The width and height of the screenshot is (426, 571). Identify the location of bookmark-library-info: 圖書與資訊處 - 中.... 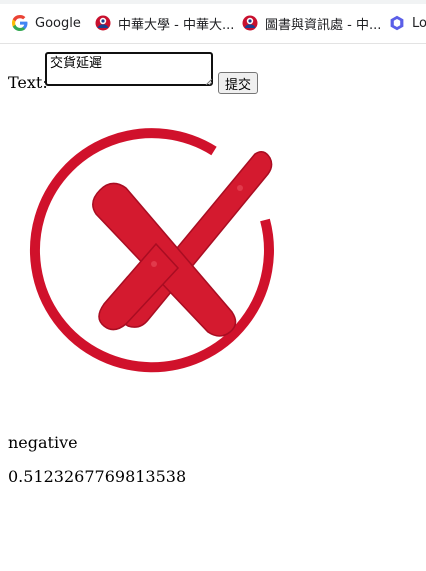
(311, 23).